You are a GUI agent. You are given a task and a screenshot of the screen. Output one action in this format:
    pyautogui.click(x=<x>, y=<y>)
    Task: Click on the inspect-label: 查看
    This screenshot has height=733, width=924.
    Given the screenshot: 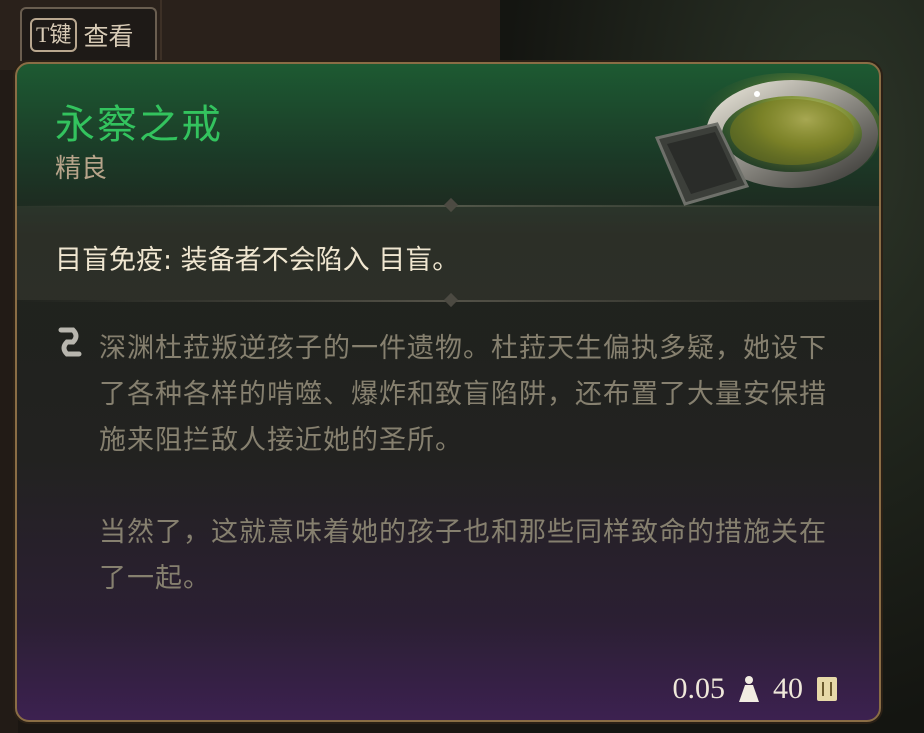 What is the action you would take?
    pyautogui.click(x=108, y=36)
    